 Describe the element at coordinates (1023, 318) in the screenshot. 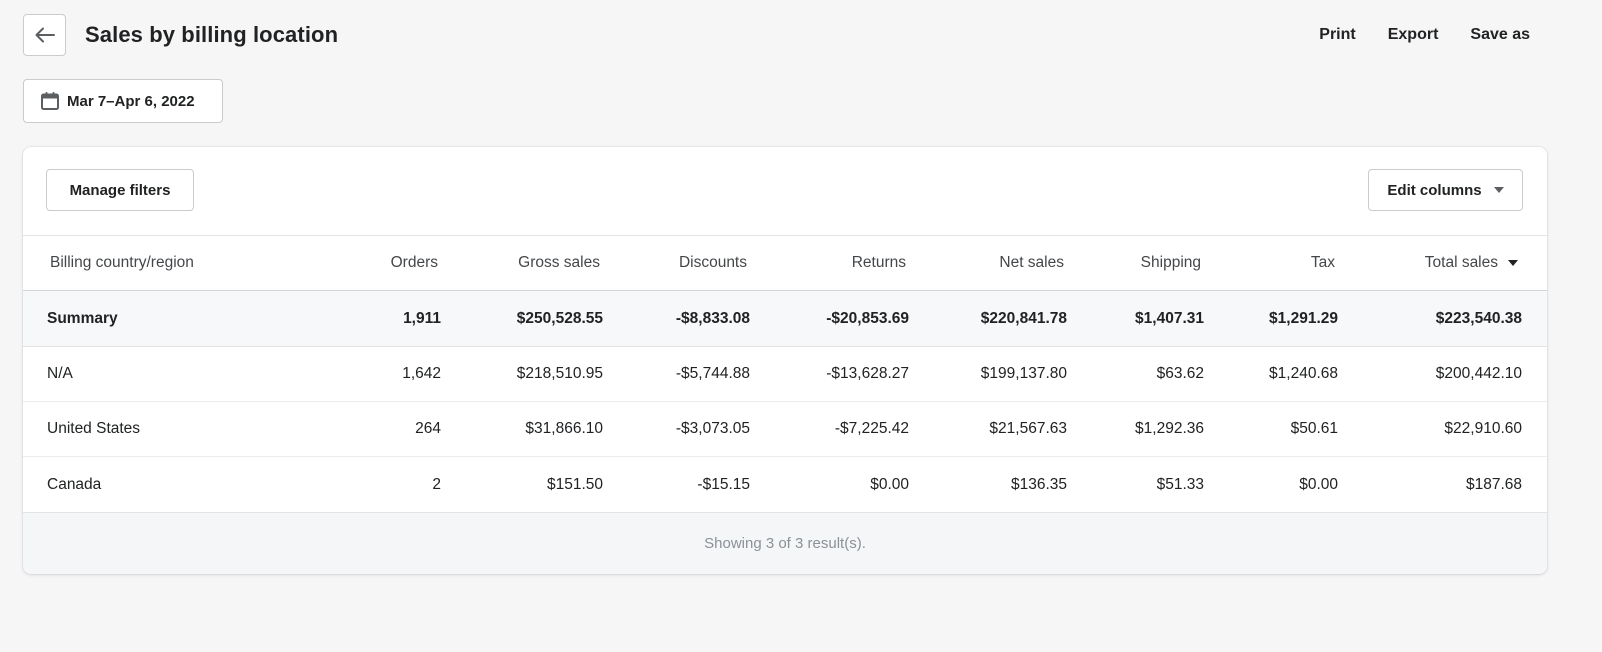

I see `summary-net-sales: $220,841.78` at that location.